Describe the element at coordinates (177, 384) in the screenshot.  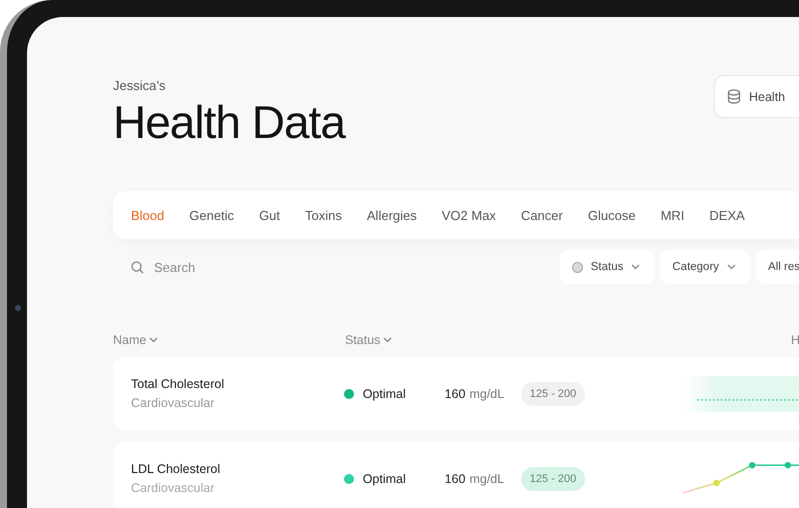
I see `biomarker-name: Total Cholesterol` at that location.